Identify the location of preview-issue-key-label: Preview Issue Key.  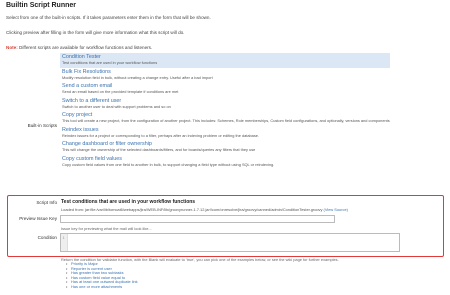
(38, 218).